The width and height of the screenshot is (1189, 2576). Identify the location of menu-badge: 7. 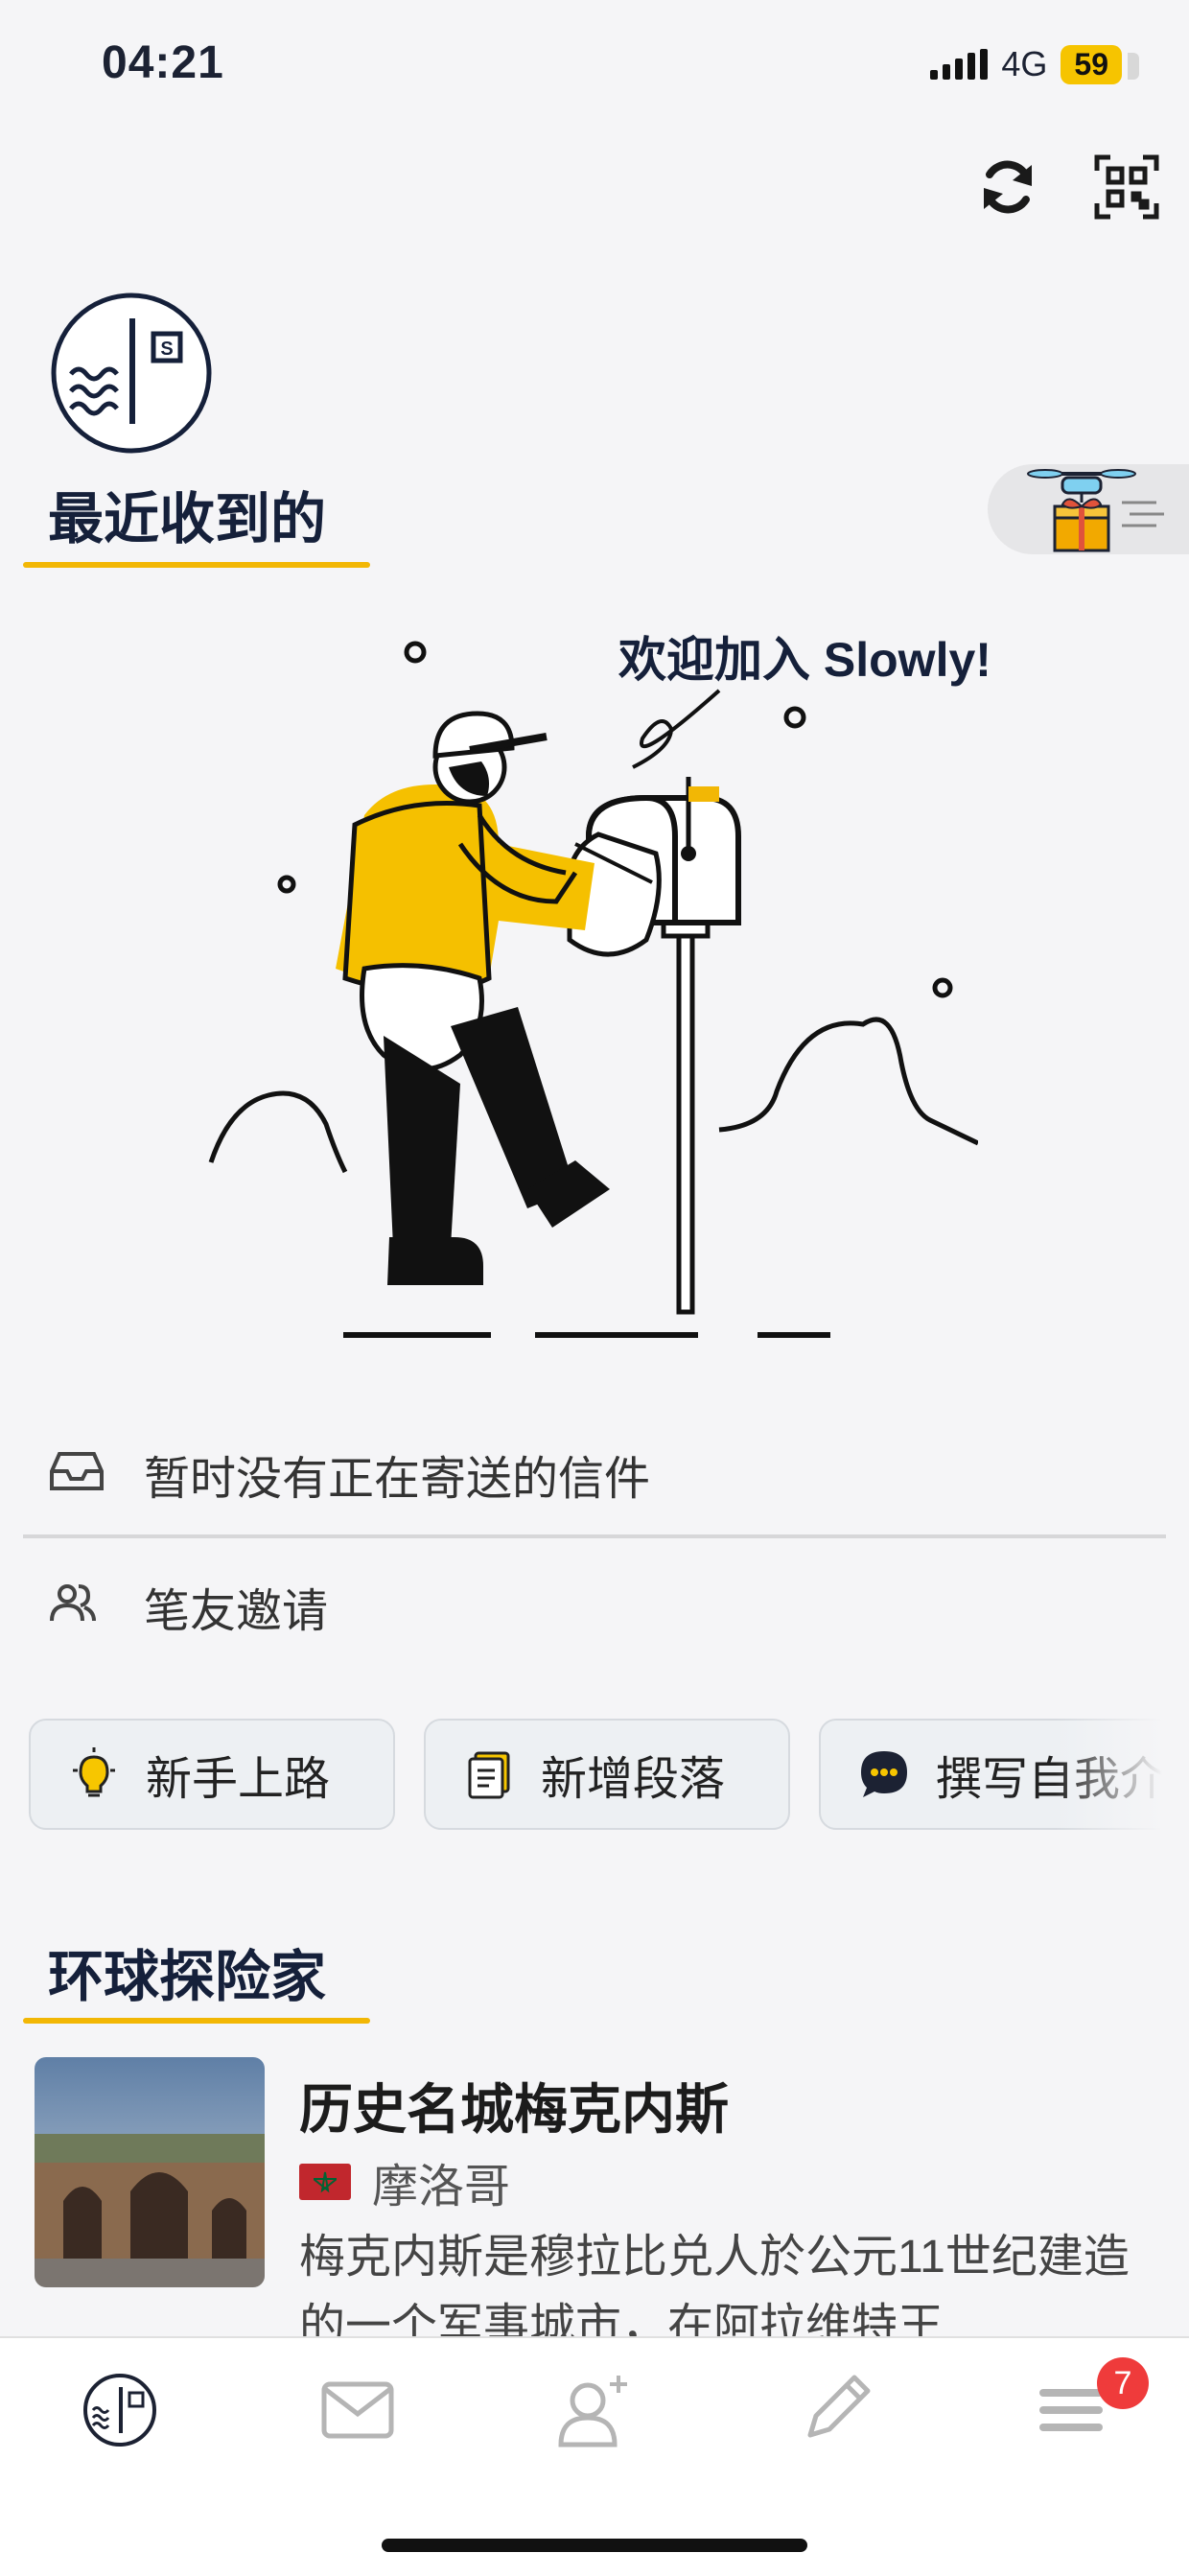
(1123, 2383).